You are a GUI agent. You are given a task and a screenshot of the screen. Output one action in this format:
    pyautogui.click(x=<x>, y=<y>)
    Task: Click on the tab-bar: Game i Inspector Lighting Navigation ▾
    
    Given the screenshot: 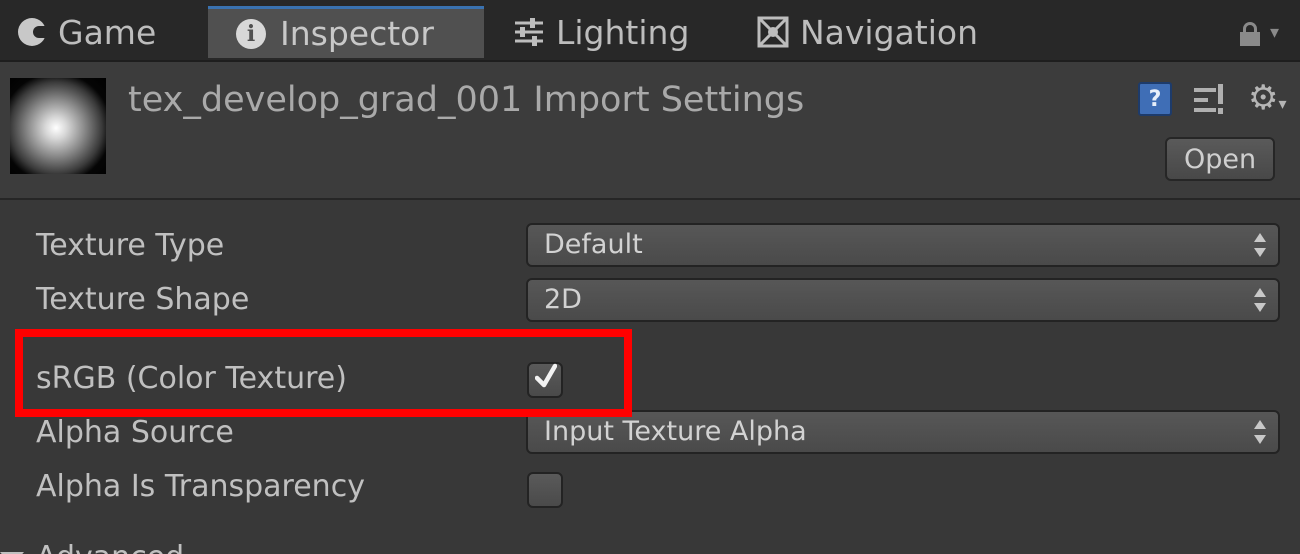 What is the action you would take?
    pyautogui.click(x=650, y=31)
    